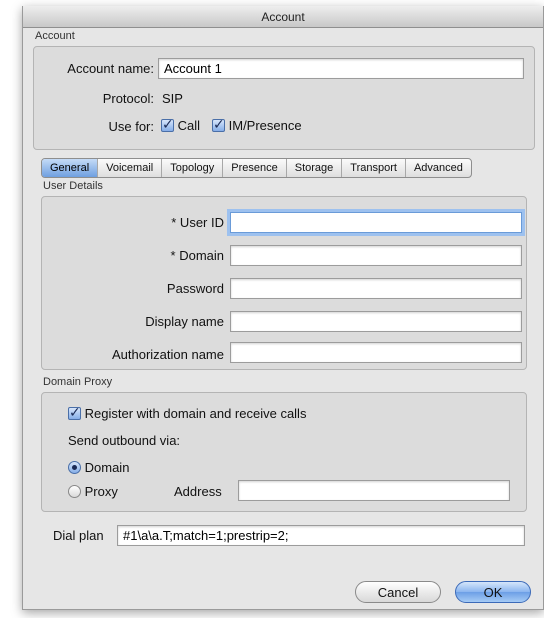 This screenshot has width=544, height=618. I want to click on im-presence-checkbox: ✓, so click(218, 124).